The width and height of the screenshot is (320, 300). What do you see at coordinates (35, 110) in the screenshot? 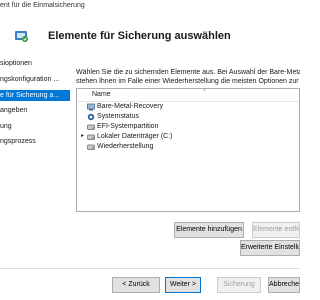
I see `nav-step-specify-destination: angeben` at bounding box center [35, 110].